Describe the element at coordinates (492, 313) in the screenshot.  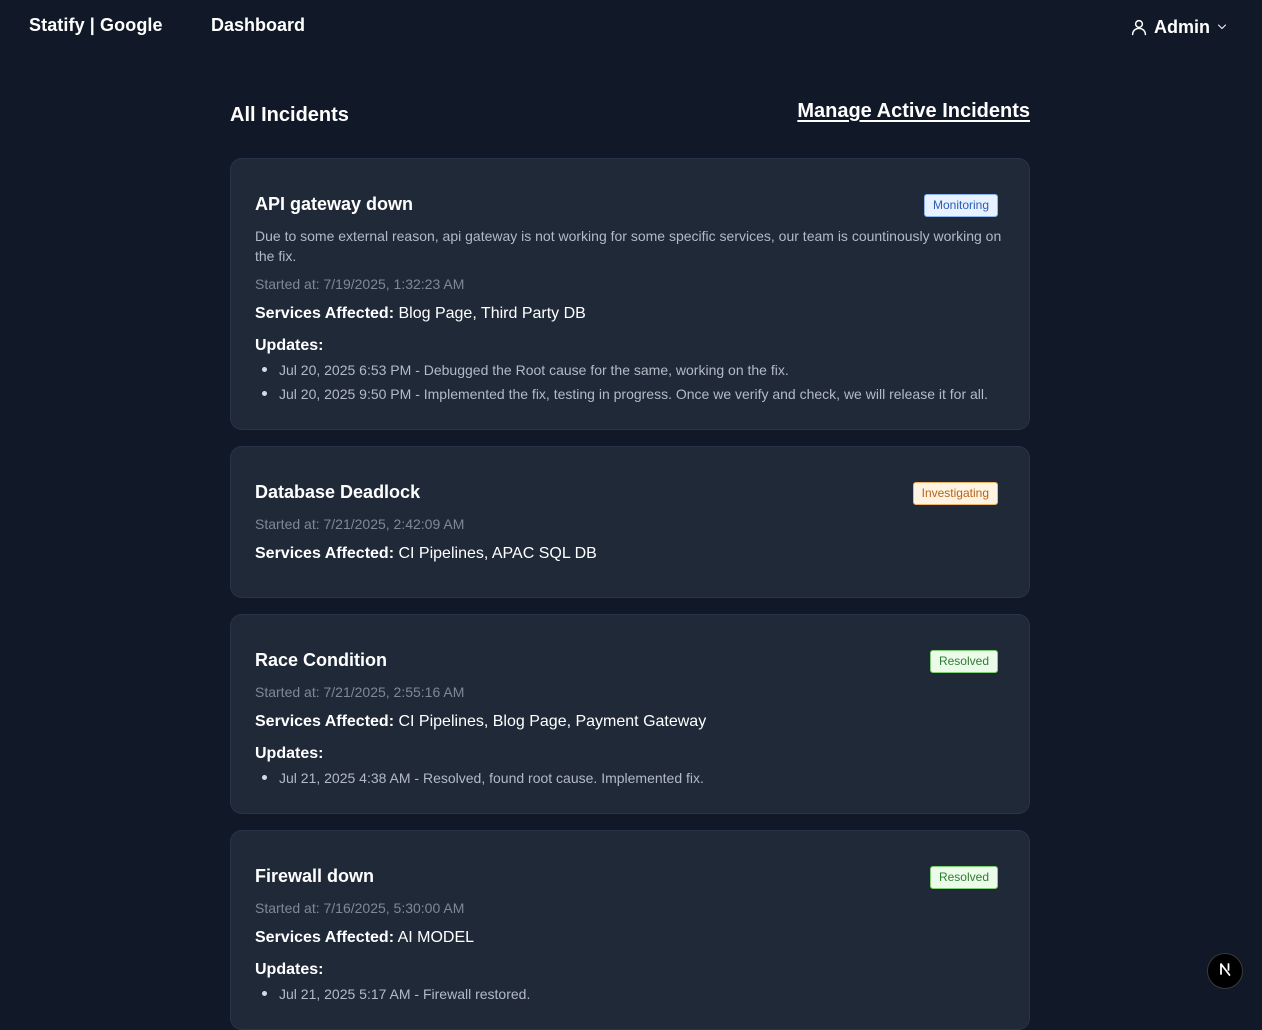
I see `services-affected-value: Blog Page, Third Party DB` at that location.